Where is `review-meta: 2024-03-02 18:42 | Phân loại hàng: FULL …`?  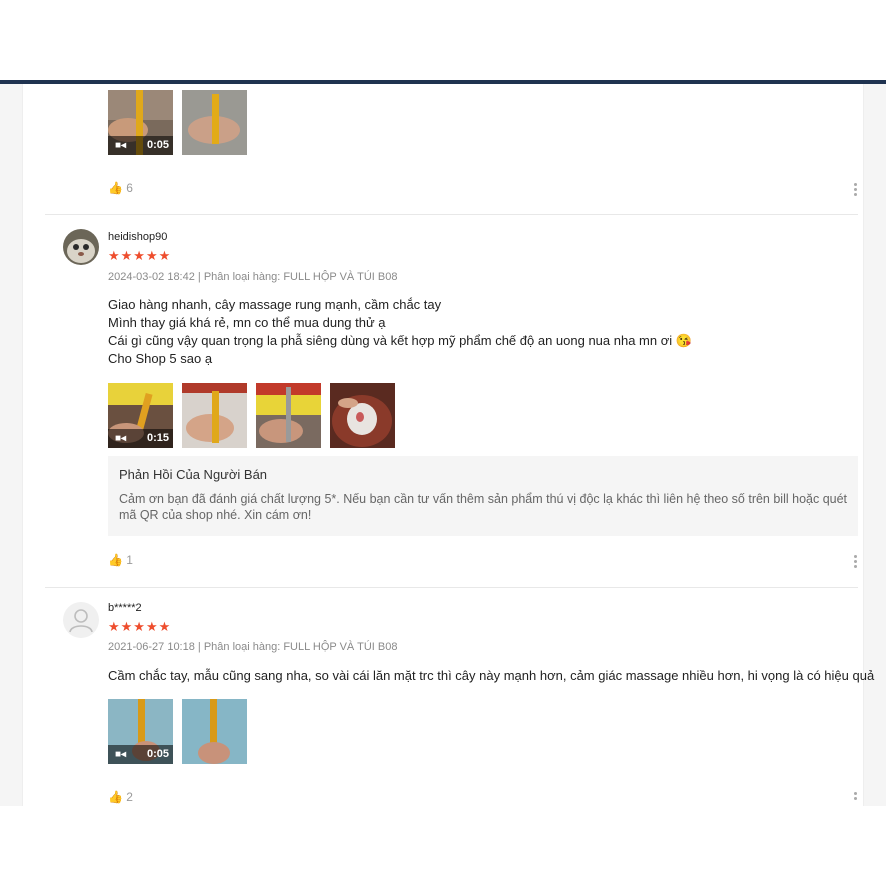
review-meta: 2024-03-02 18:42 | Phân loại hàng: FULL … is located at coordinates (253, 277).